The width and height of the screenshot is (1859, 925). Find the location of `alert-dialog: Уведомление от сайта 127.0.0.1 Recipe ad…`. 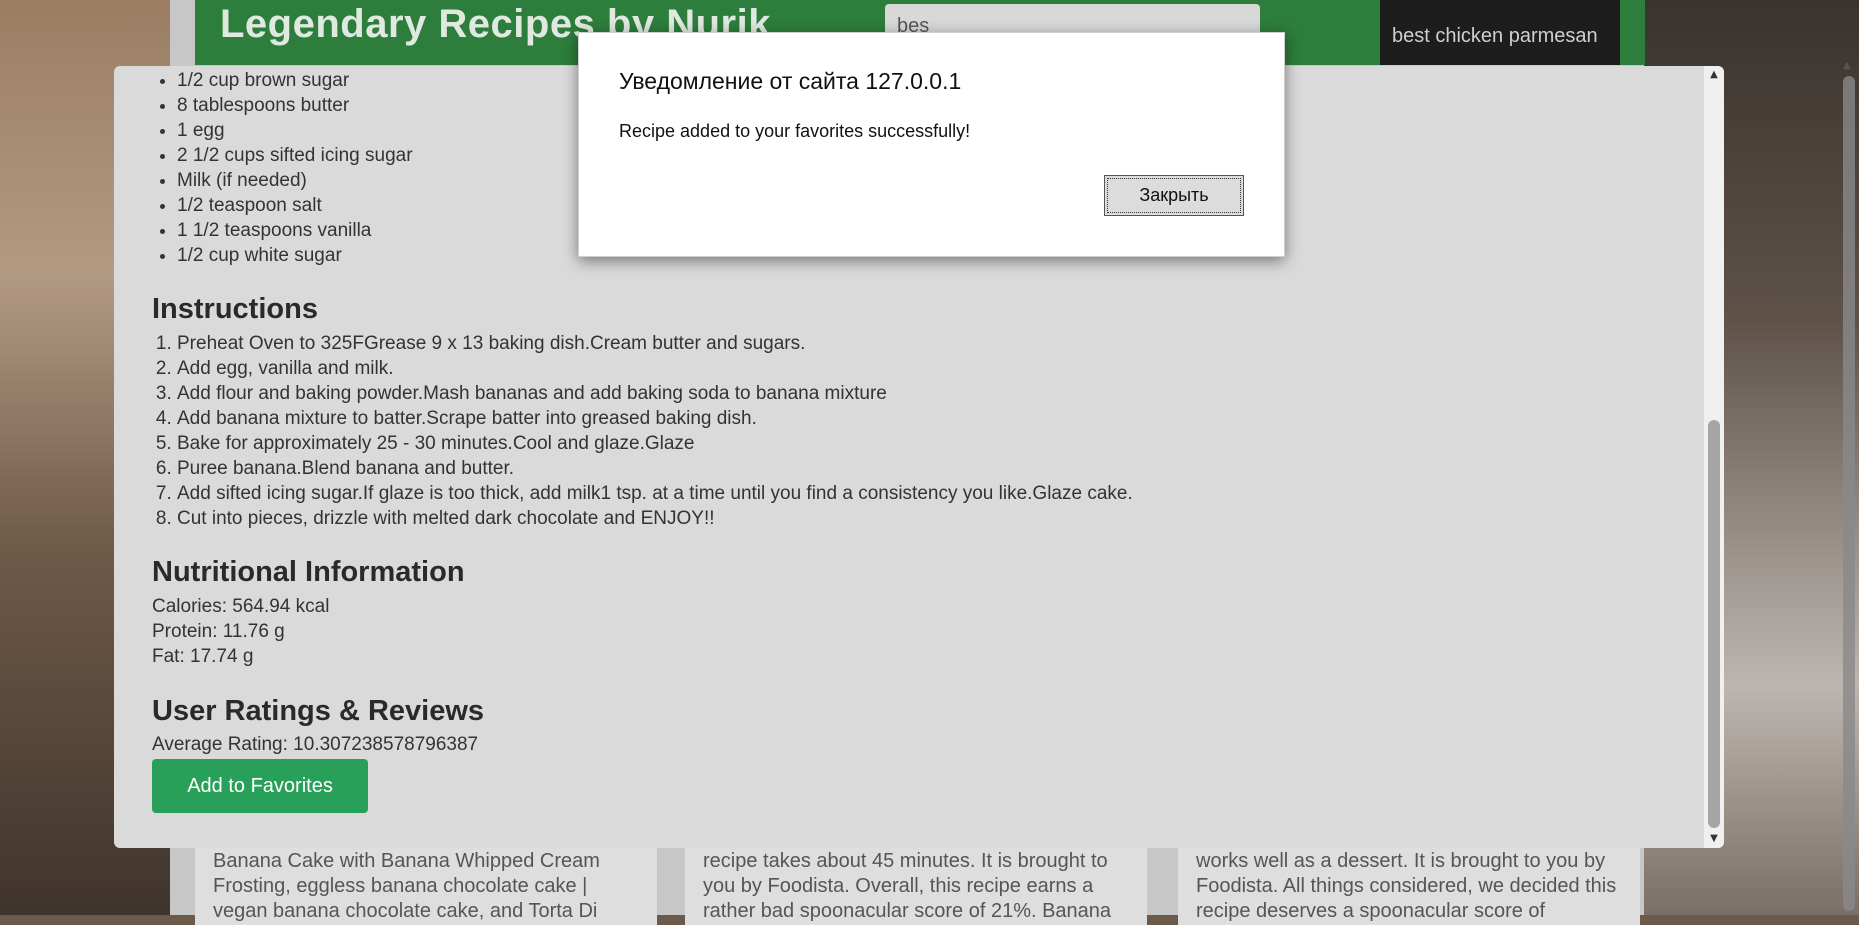

alert-dialog: Уведомление от сайта 127.0.0.1 Recipe ad… is located at coordinates (931, 144).